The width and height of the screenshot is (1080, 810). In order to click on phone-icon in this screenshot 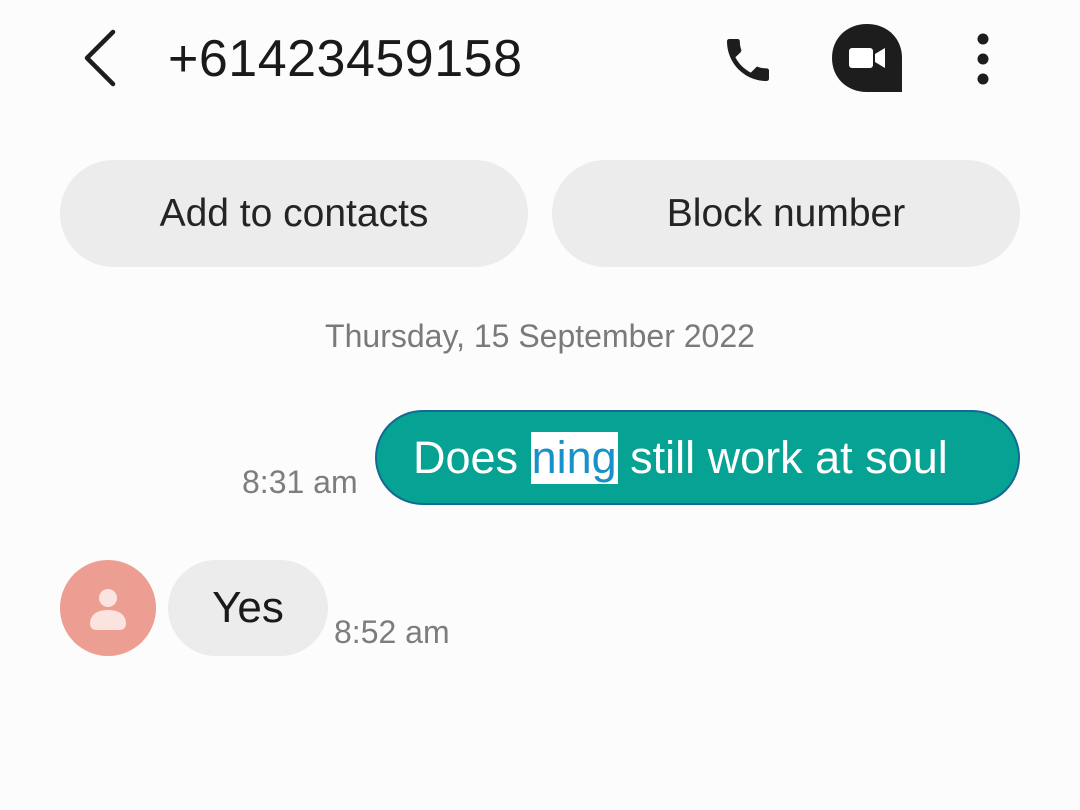, I will do `click(748, 60)`.